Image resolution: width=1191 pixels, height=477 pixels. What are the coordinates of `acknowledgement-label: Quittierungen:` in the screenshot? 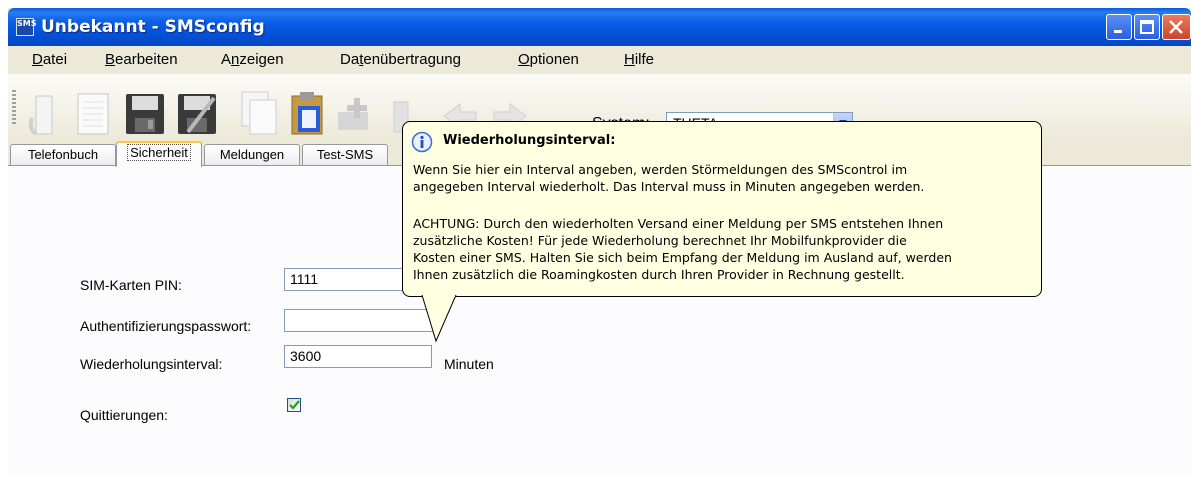 It's located at (124, 415).